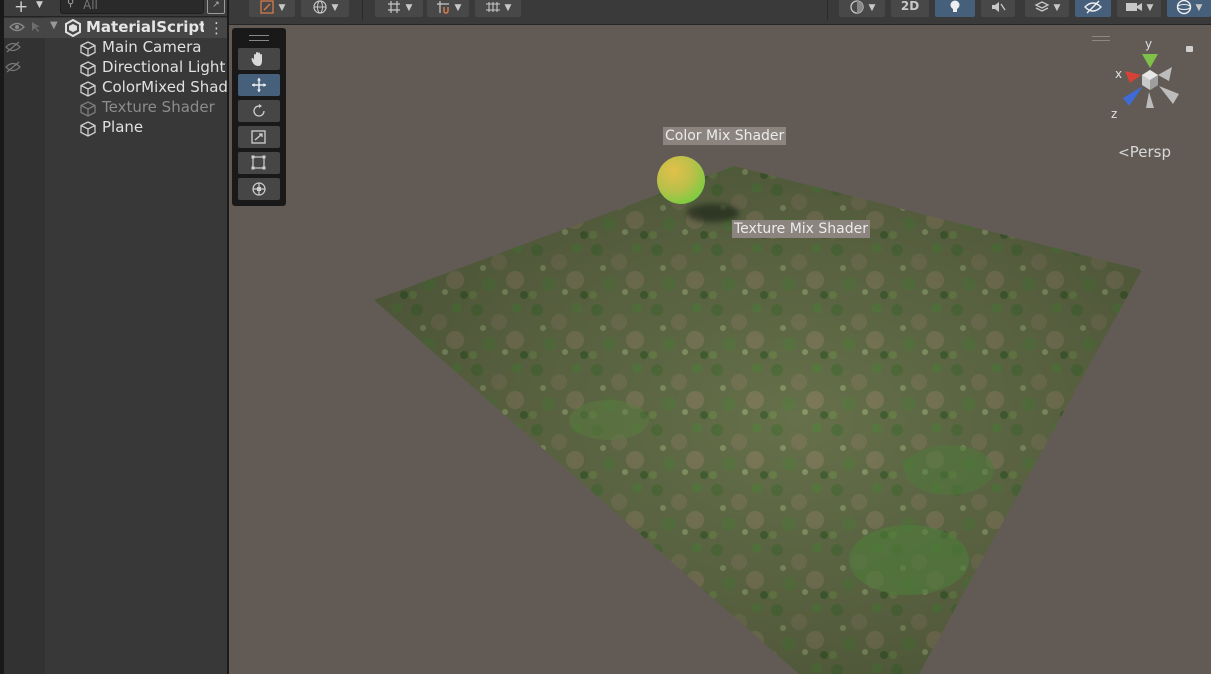 This screenshot has width=1211, height=674. I want to click on axis-cone-z, so click(1133, 96).